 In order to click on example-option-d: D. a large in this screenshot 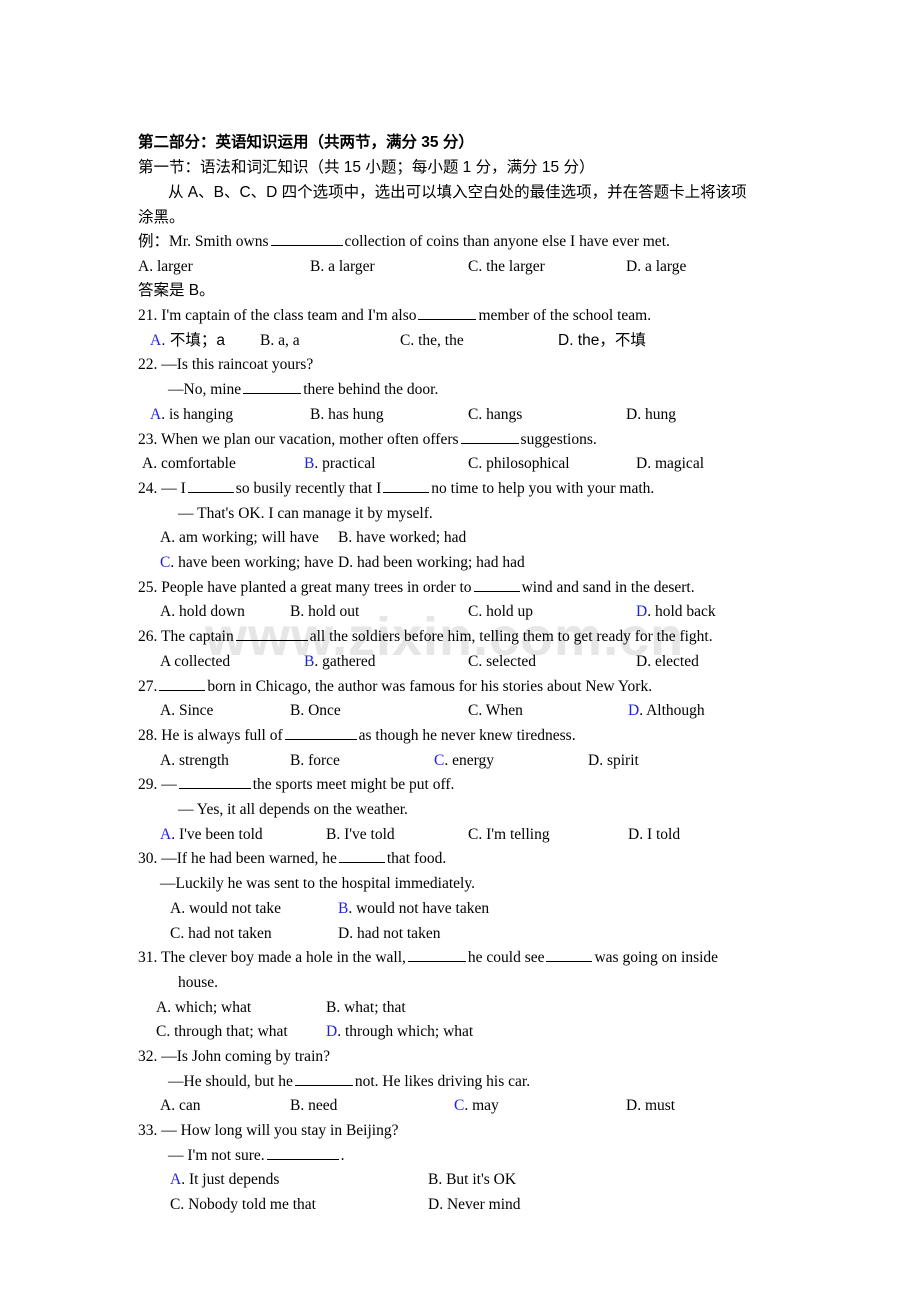, I will do `click(656, 267)`.